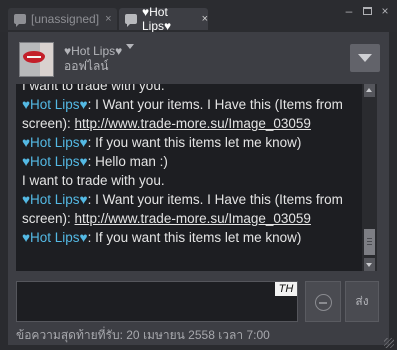  I want to click on title-bar: [unassigned] × ♥Hot Lips♥ × – ×, so click(198, 16).